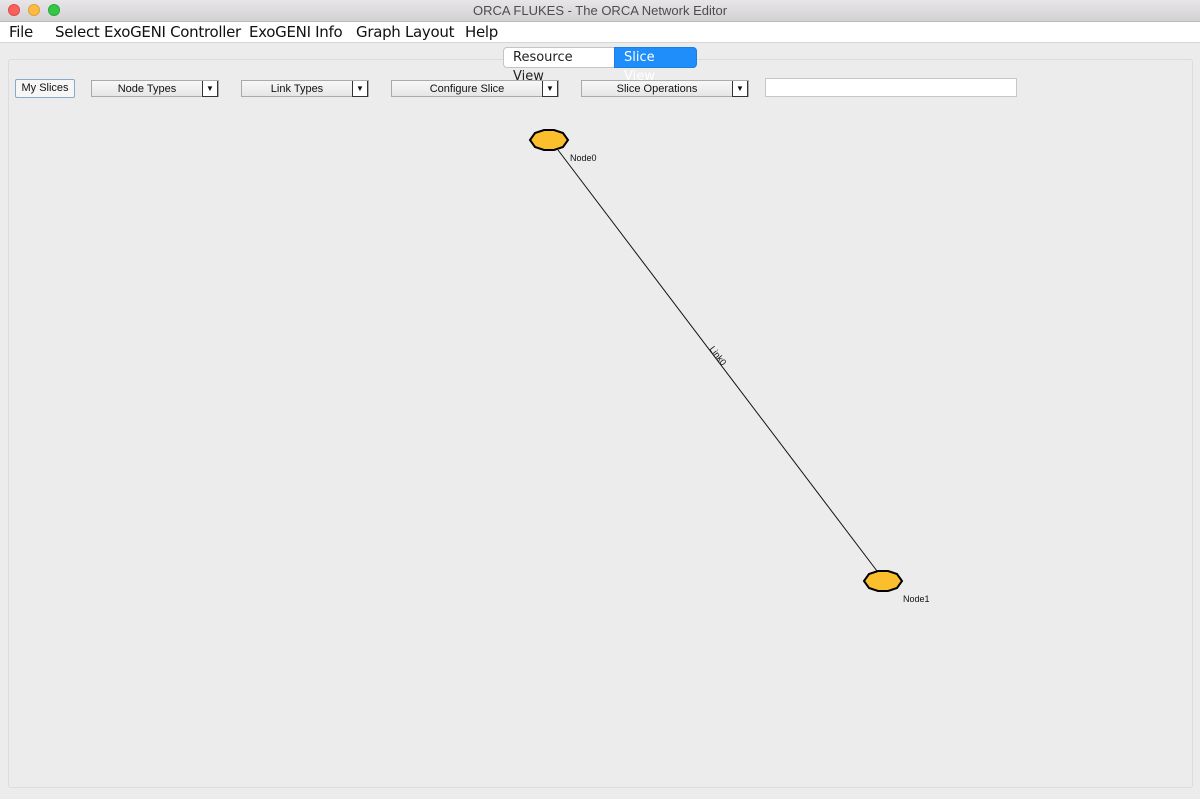  Describe the element at coordinates (717, 355) in the screenshot. I see `link-label: Link0` at that location.